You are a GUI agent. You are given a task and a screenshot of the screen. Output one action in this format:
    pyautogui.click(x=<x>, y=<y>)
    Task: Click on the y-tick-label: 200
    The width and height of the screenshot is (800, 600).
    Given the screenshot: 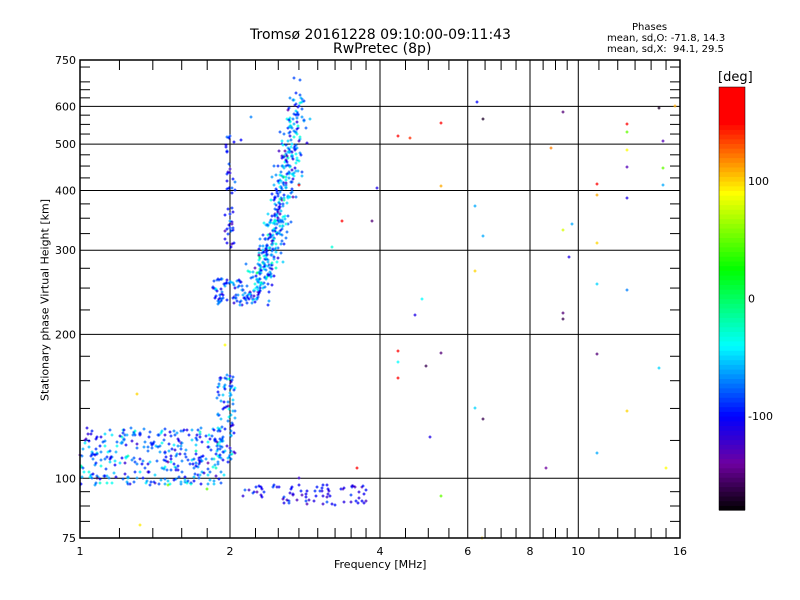 What is the action you would take?
    pyautogui.click(x=65, y=334)
    